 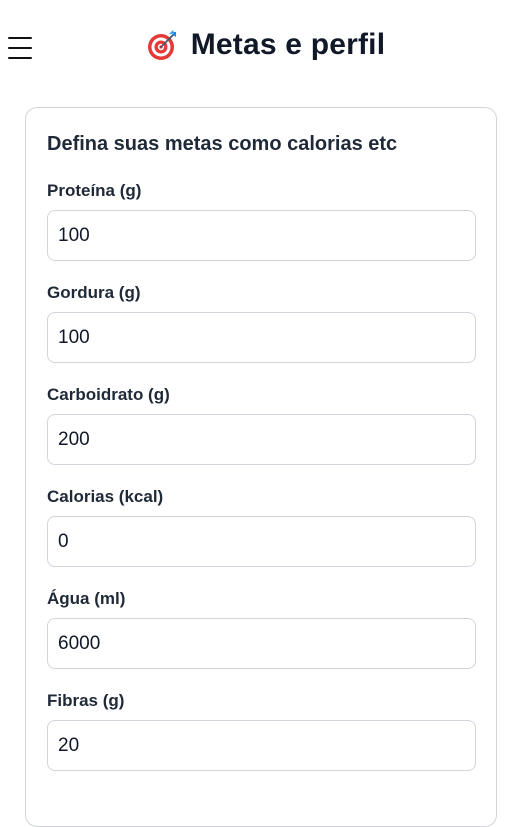 I want to click on calories-label: Calorias (kcal), so click(x=105, y=496).